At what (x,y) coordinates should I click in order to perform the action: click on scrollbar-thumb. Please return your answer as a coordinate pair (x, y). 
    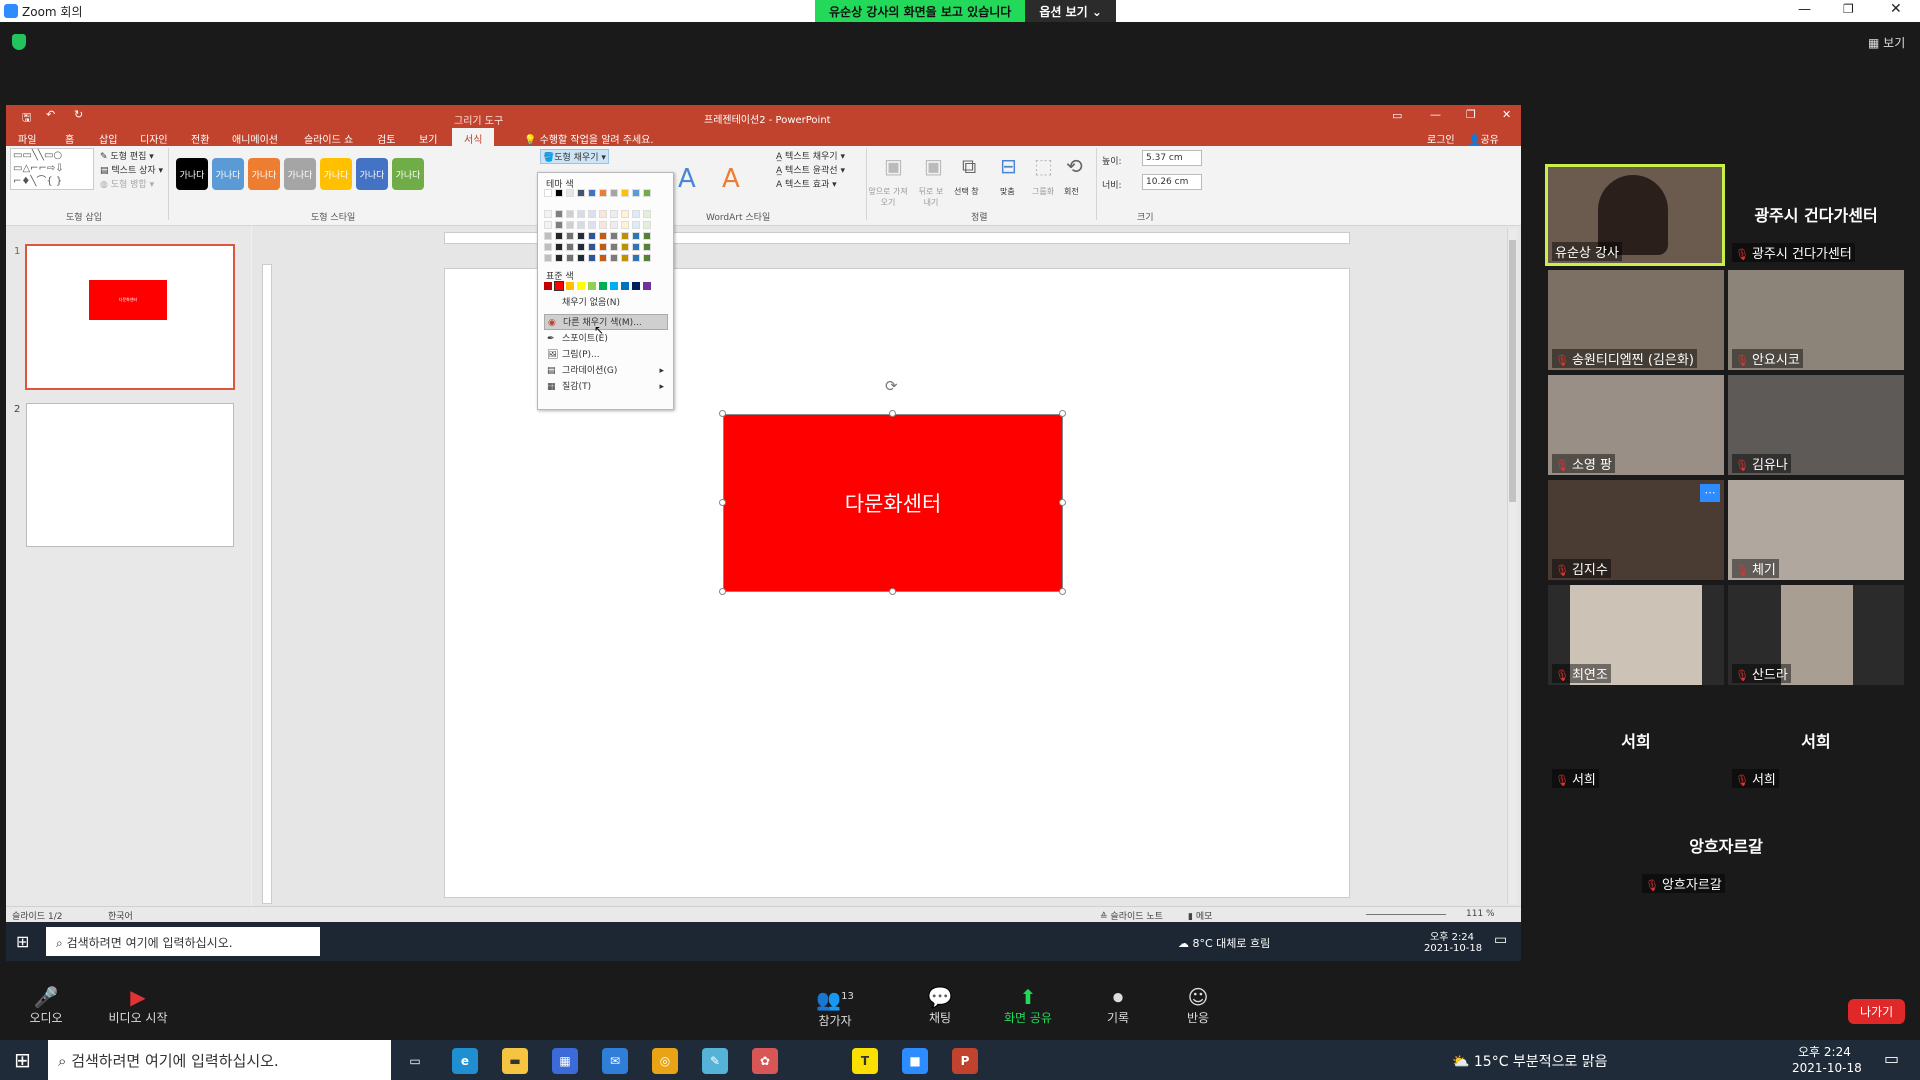
    Looking at the image, I should click on (1512, 371).